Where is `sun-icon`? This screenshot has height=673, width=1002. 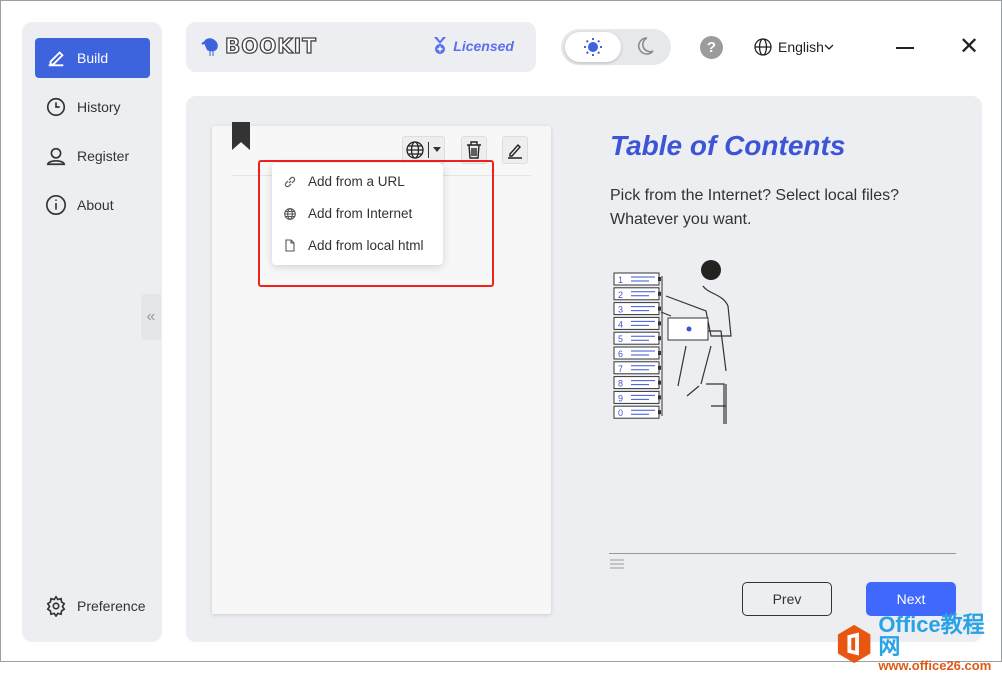 sun-icon is located at coordinates (593, 47).